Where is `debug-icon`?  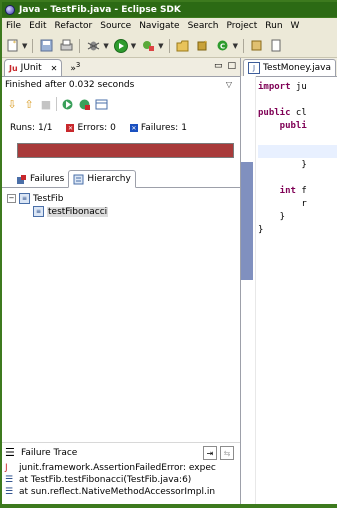 debug-icon is located at coordinates (93, 46).